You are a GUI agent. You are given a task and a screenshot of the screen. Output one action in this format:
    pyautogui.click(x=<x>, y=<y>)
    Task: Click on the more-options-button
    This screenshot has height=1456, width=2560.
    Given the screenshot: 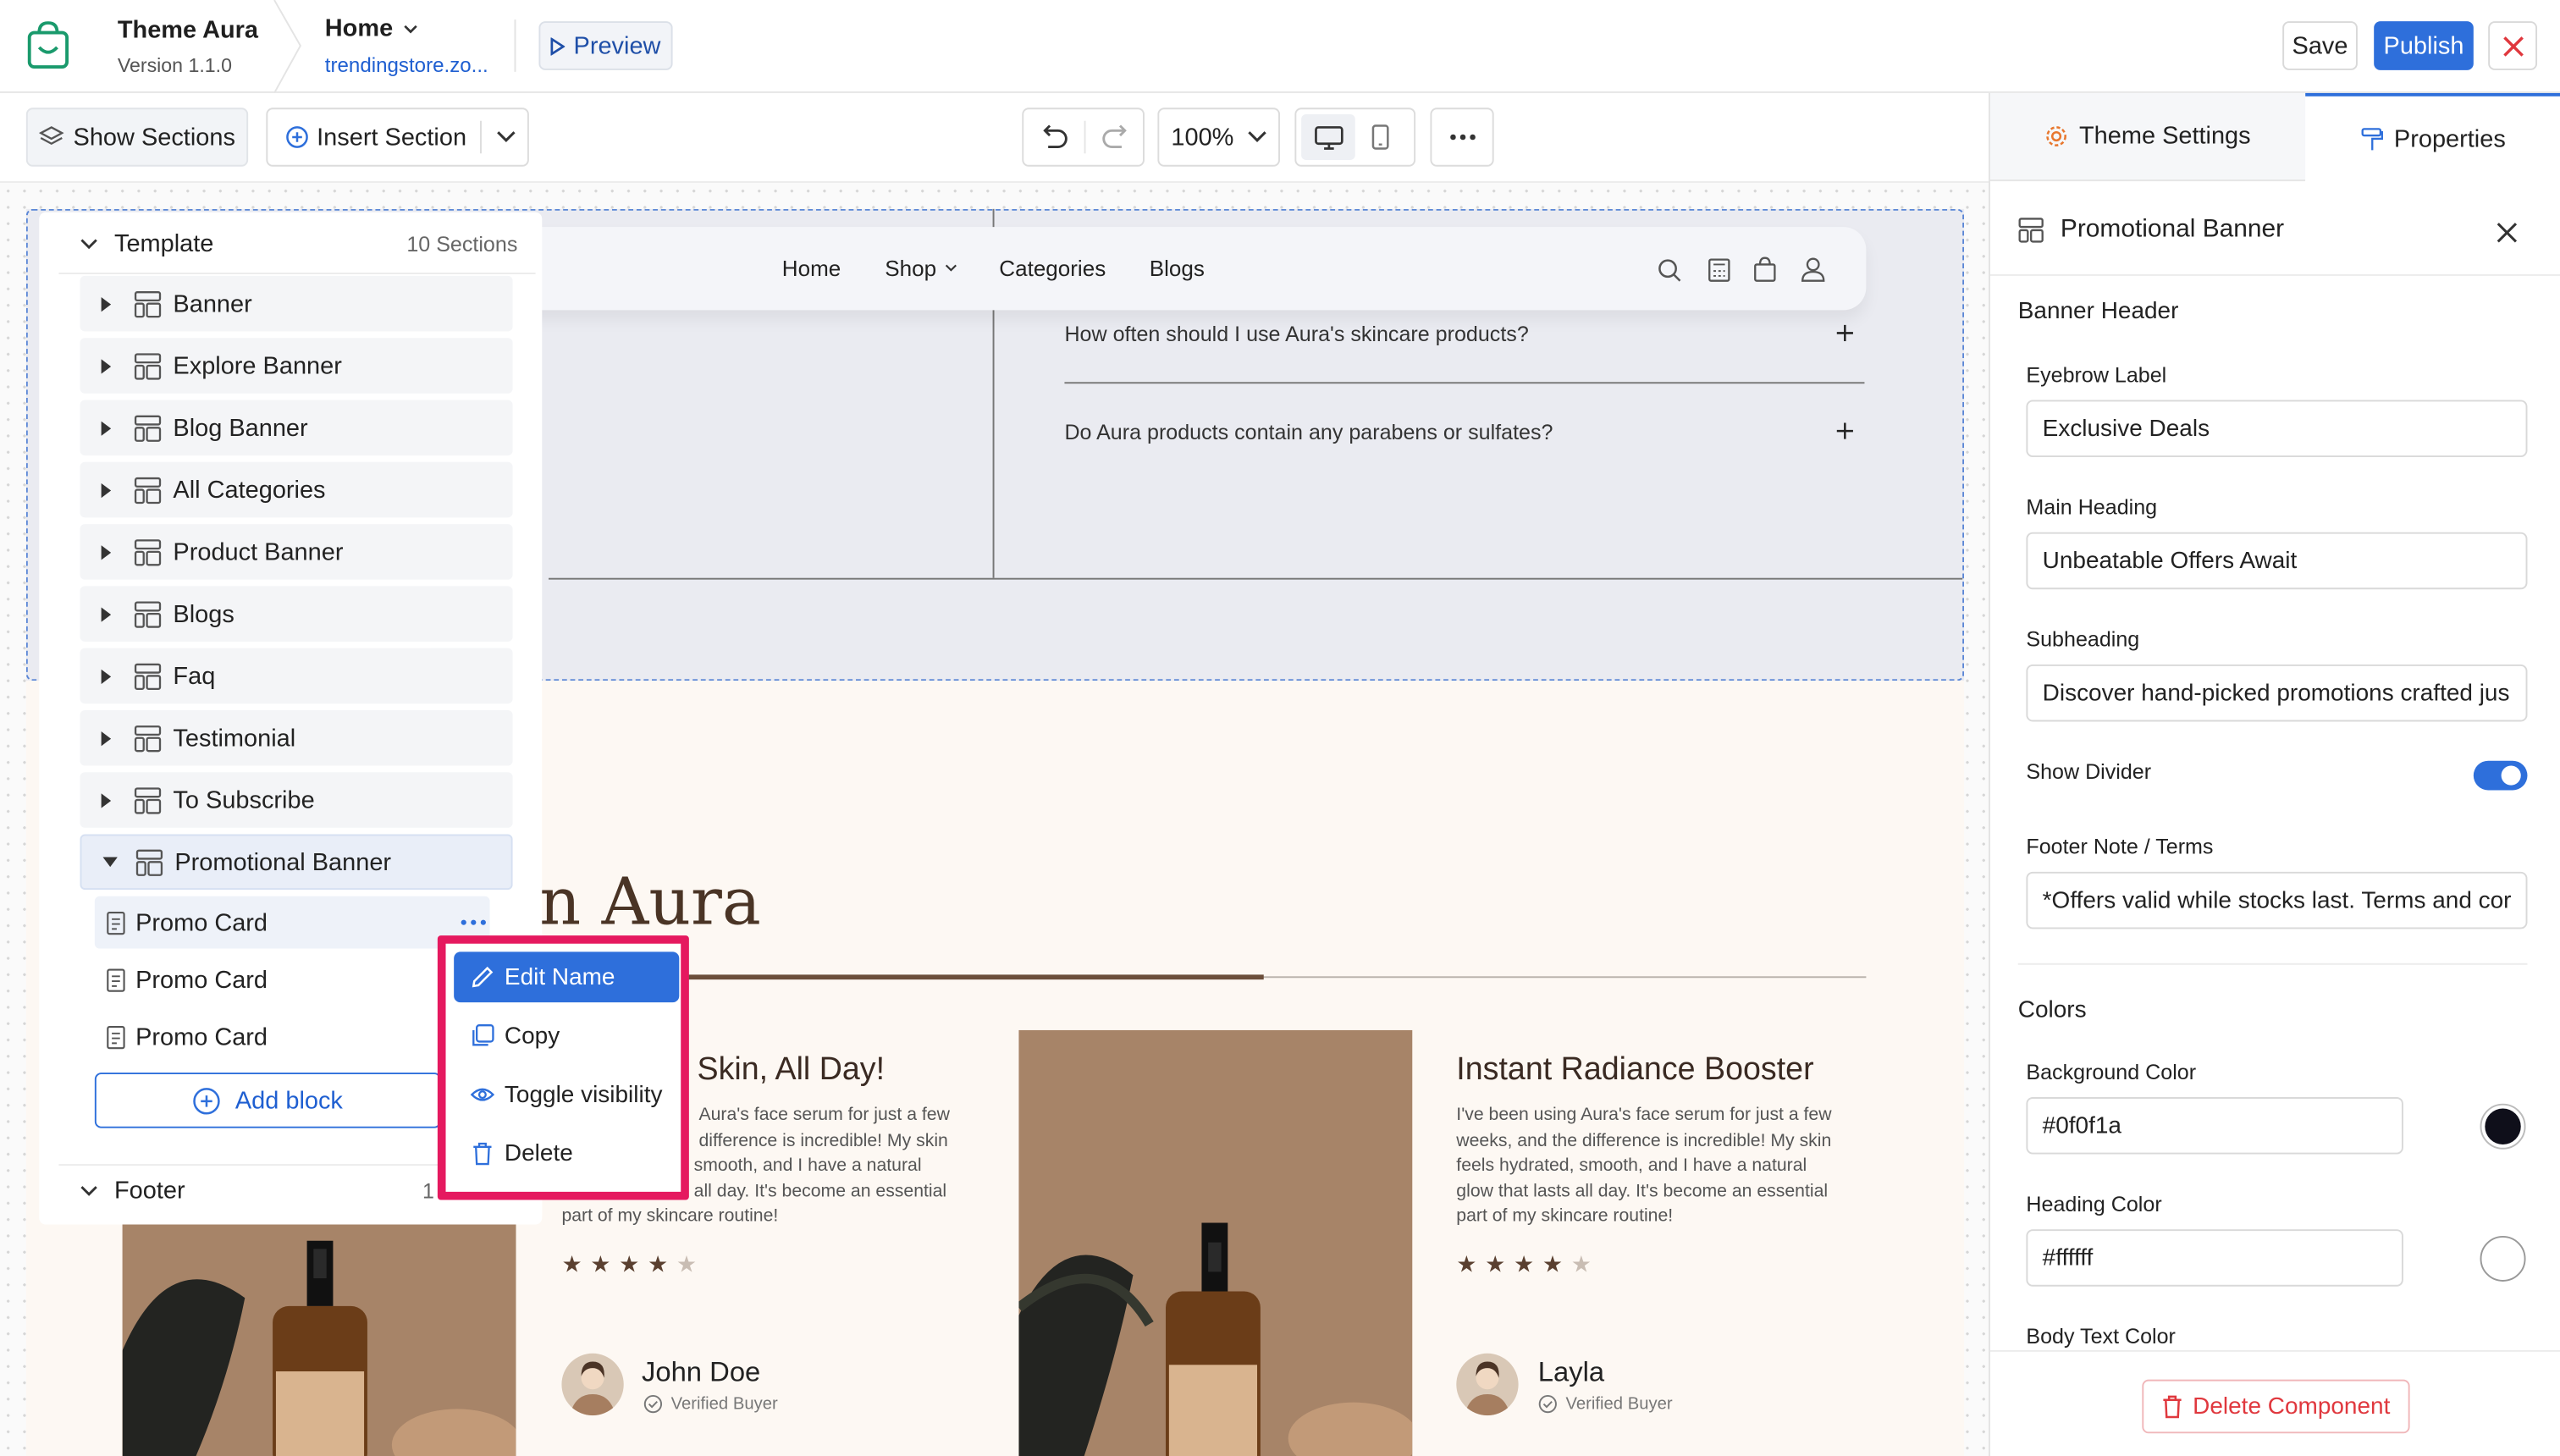 What is the action you would take?
    pyautogui.click(x=1462, y=137)
    